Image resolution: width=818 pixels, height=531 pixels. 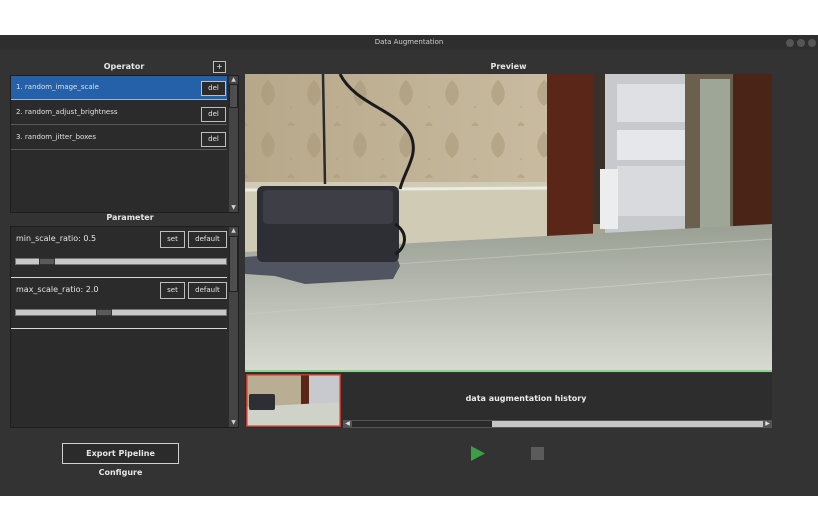 What do you see at coordinates (56, 137) in the screenshot?
I see `operator-label: 3. random_jitter_boxes` at bounding box center [56, 137].